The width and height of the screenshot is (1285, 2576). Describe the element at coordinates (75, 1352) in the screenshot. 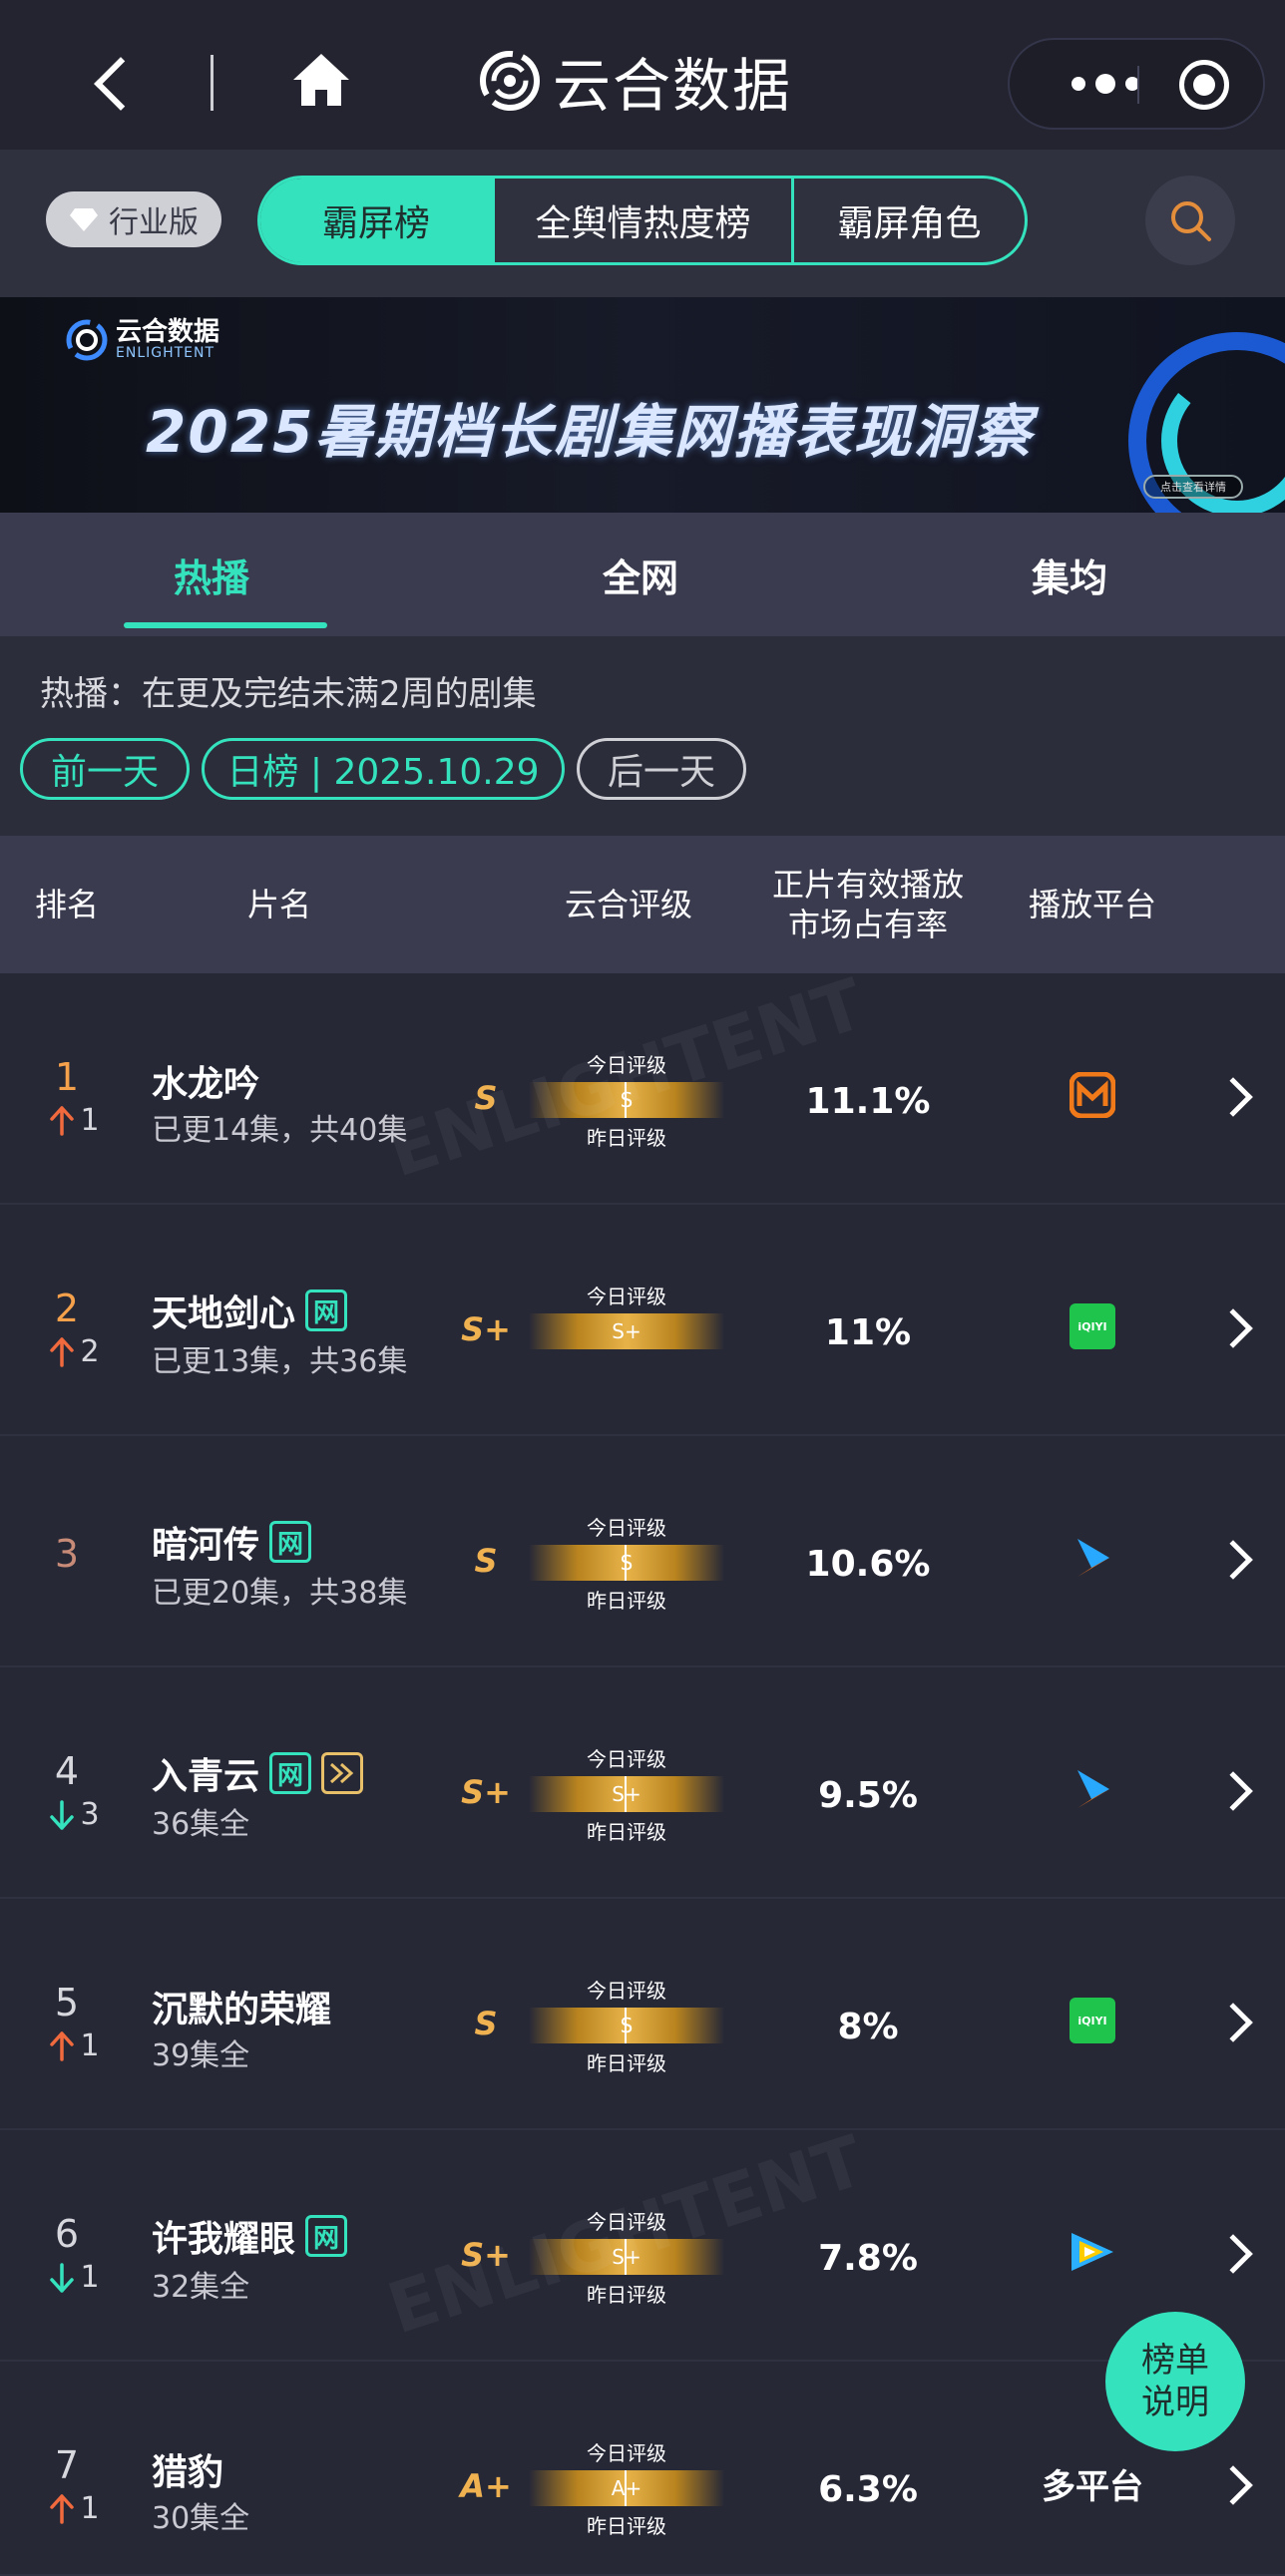

I see `rank-change: 2` at that location.